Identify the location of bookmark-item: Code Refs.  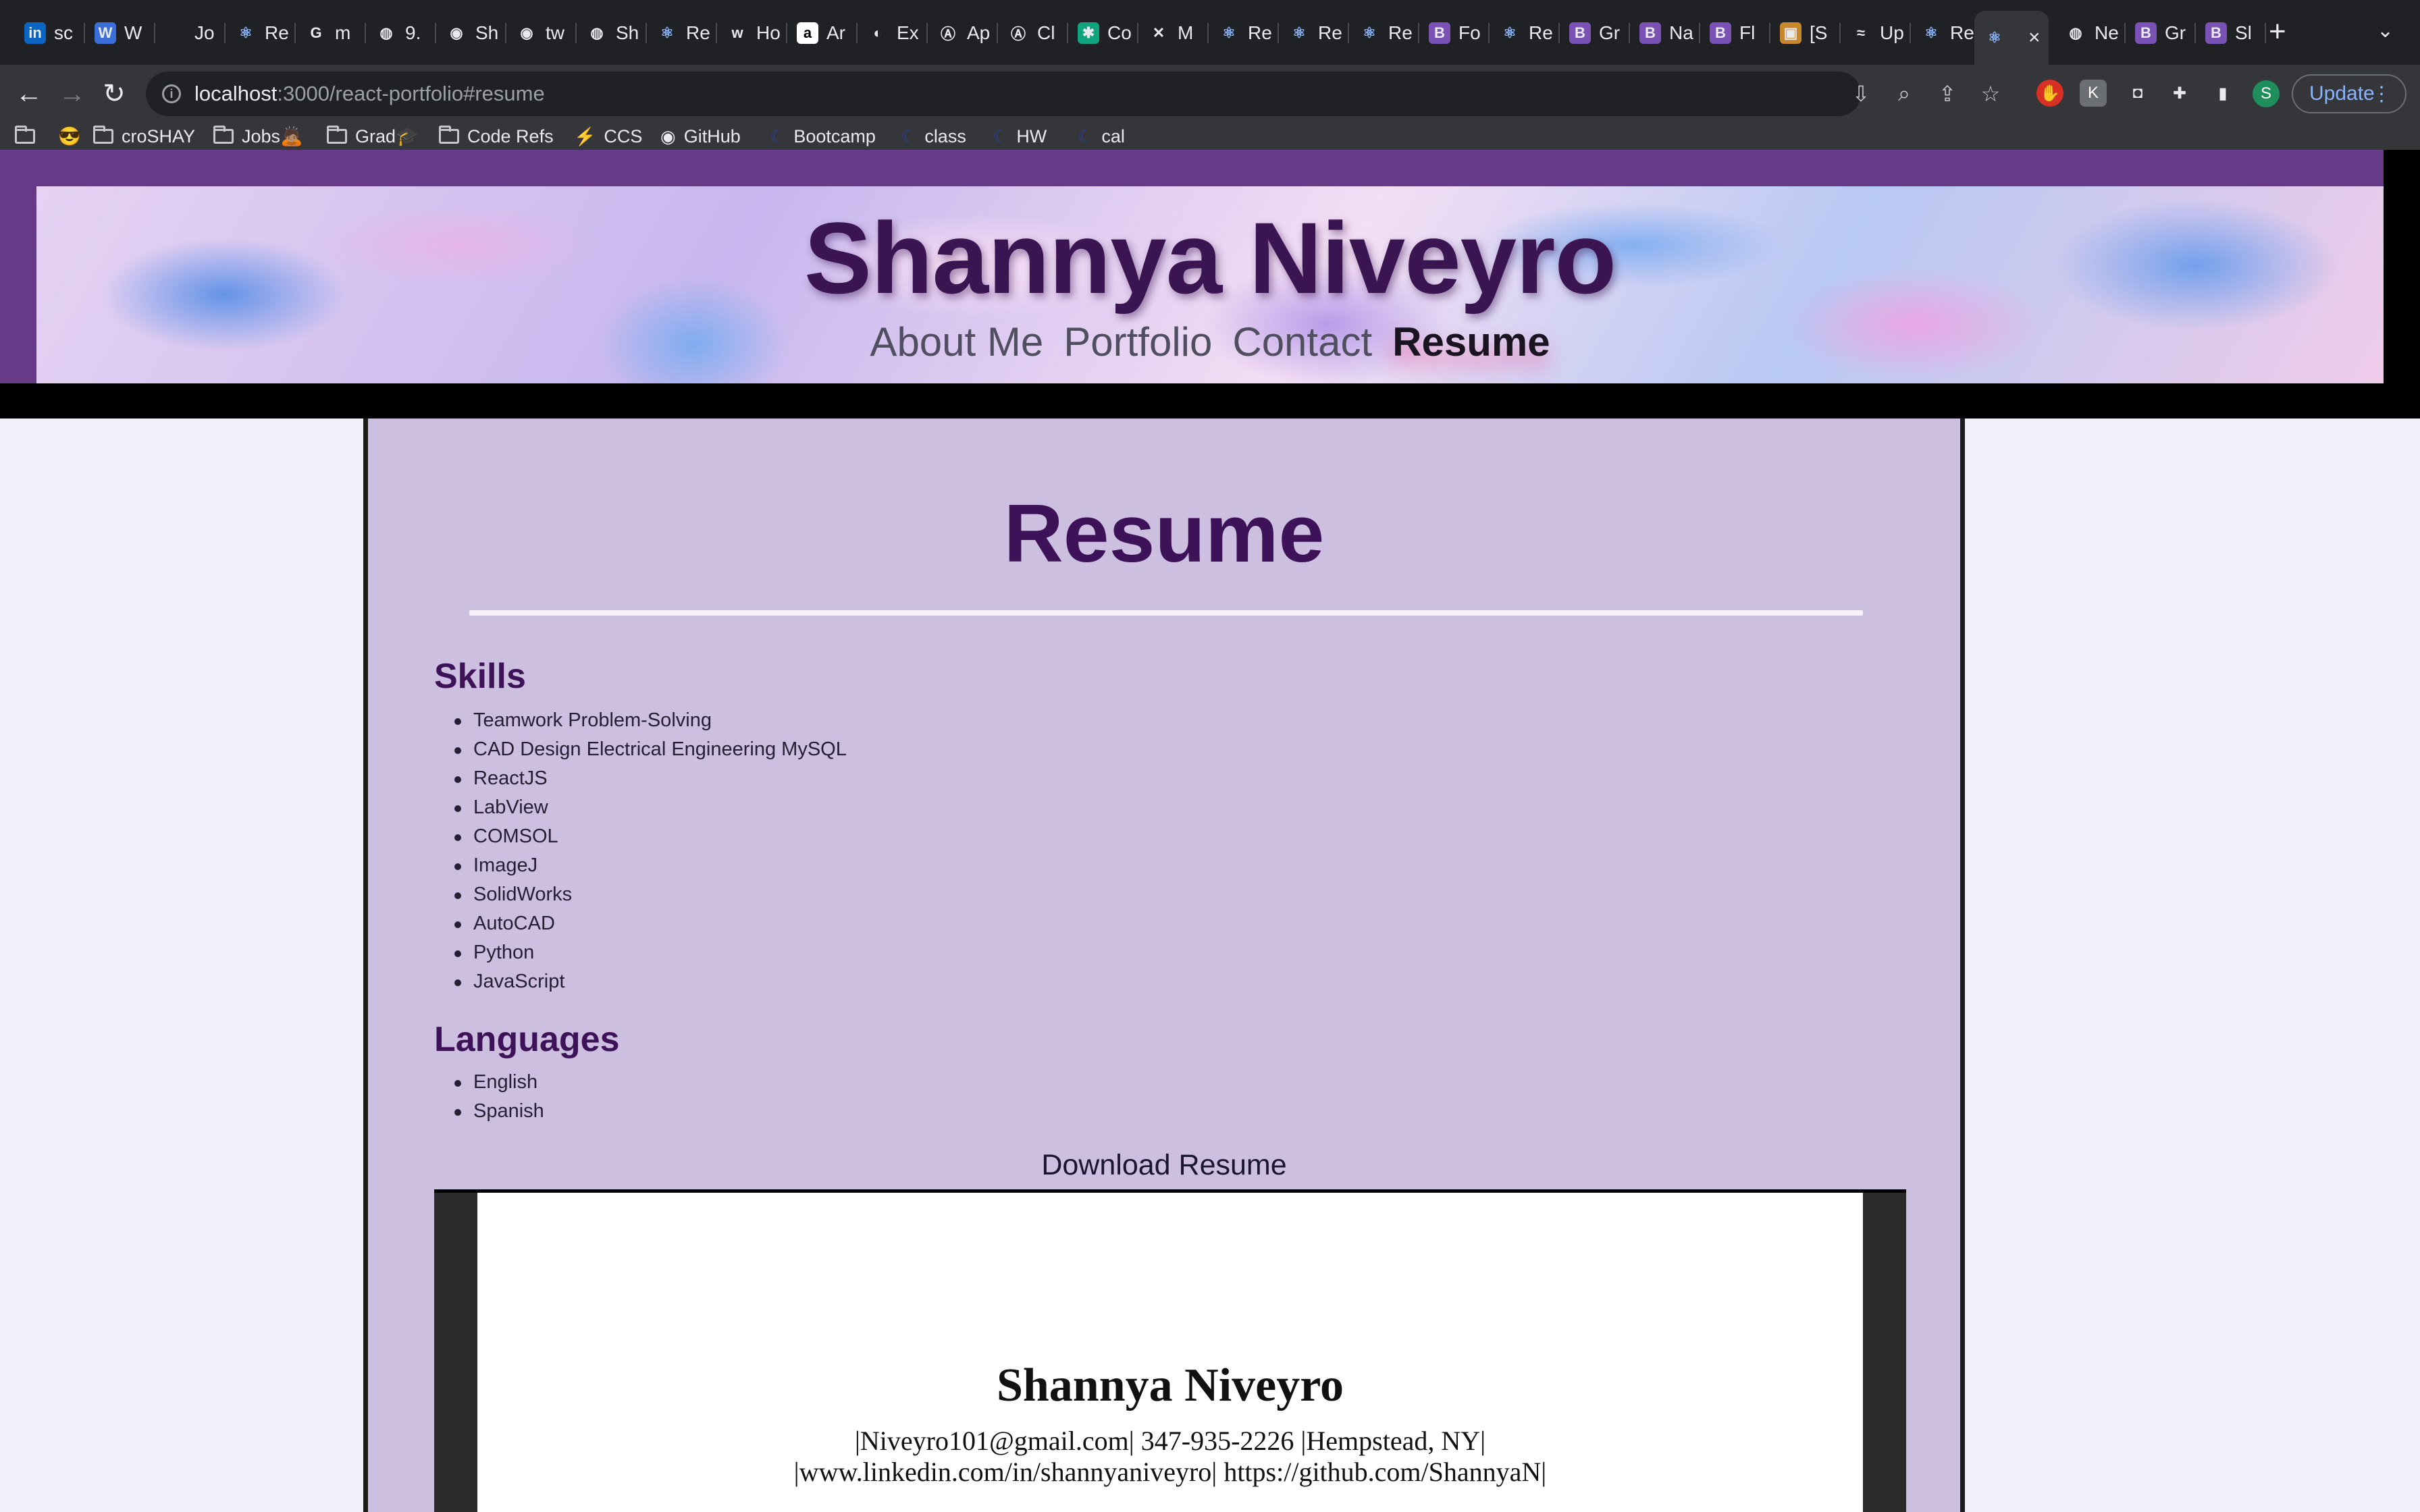
(496, 136).